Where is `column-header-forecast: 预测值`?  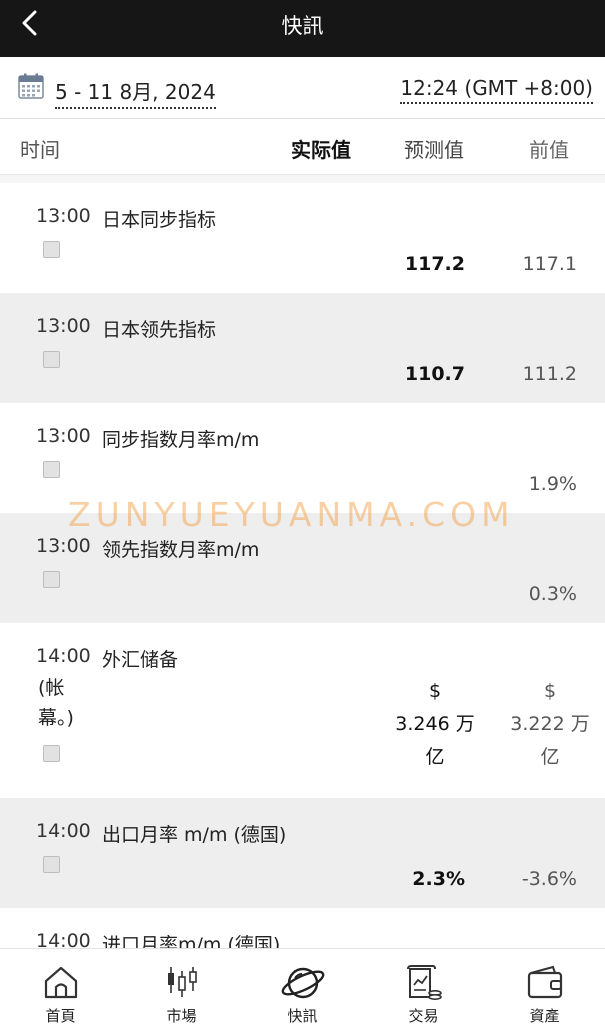
column-header-forecast: 预测值 is located at coordinates (434, 150).